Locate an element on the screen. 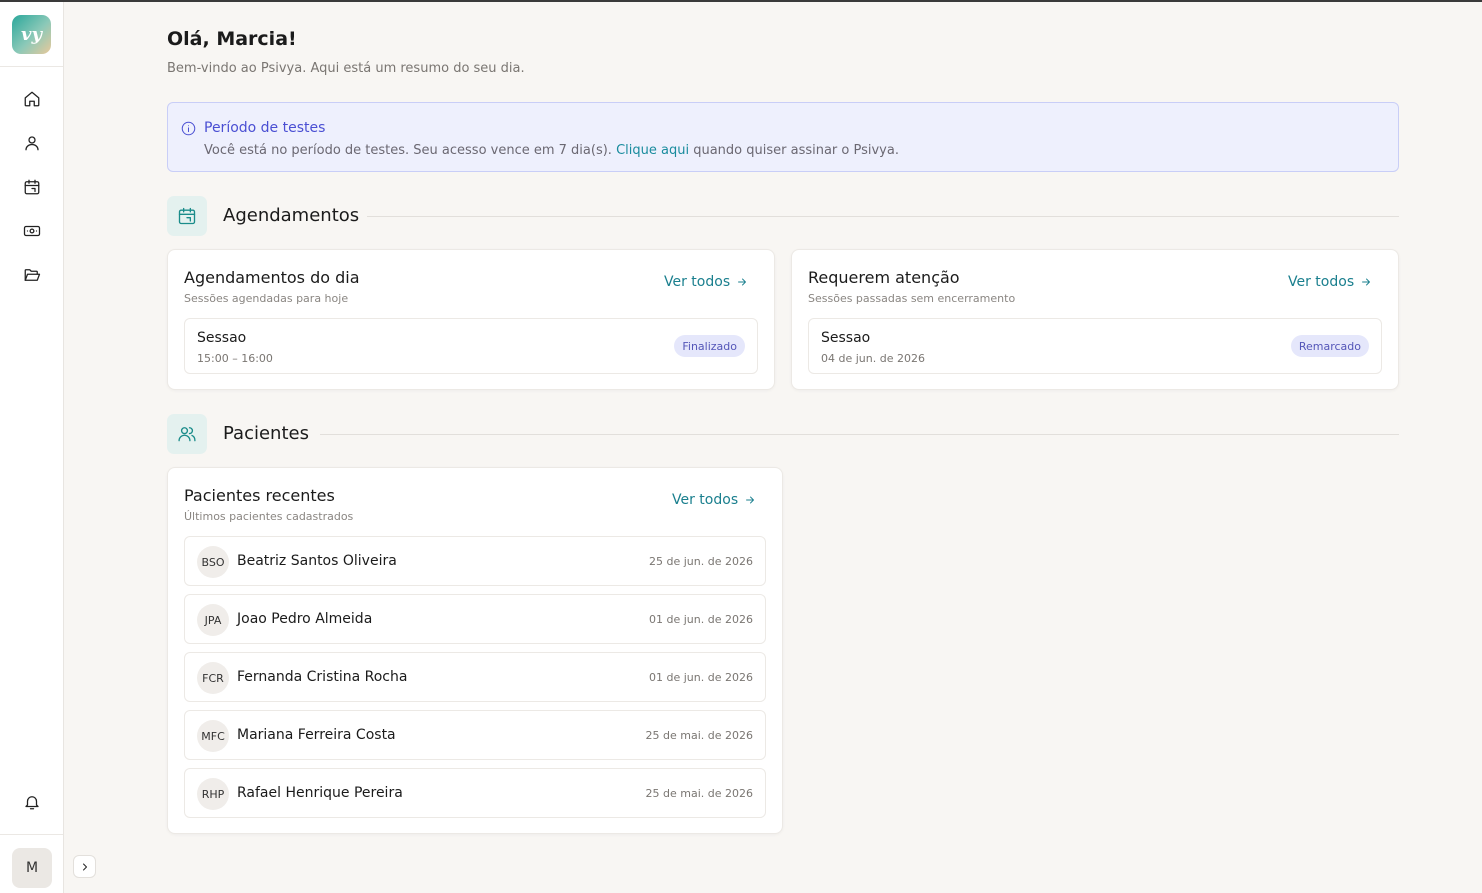 The image size is (1482, 893). sidebar-item-finance is located at coordinates (32, 231).